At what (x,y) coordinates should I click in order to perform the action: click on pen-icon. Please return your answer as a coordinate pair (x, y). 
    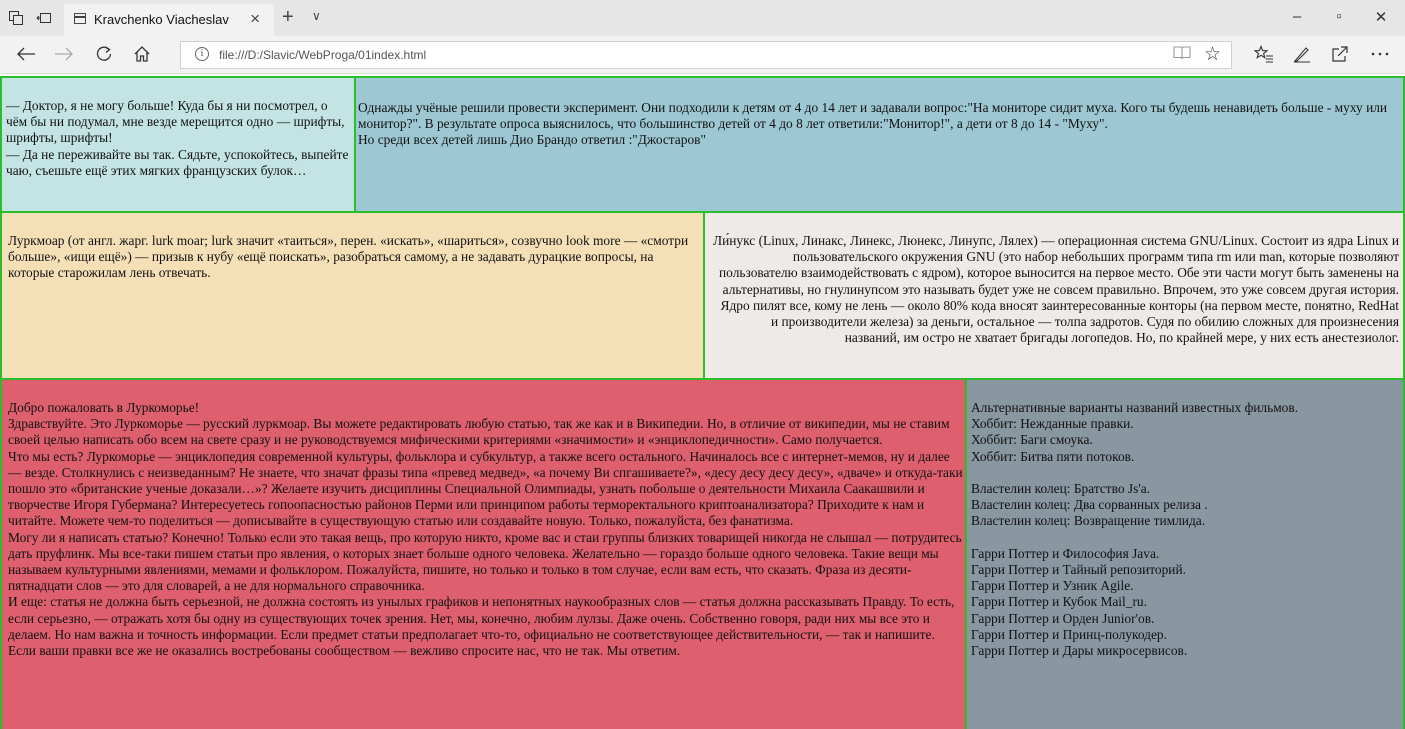
    Looking at the image, I should click on (1302, 54).